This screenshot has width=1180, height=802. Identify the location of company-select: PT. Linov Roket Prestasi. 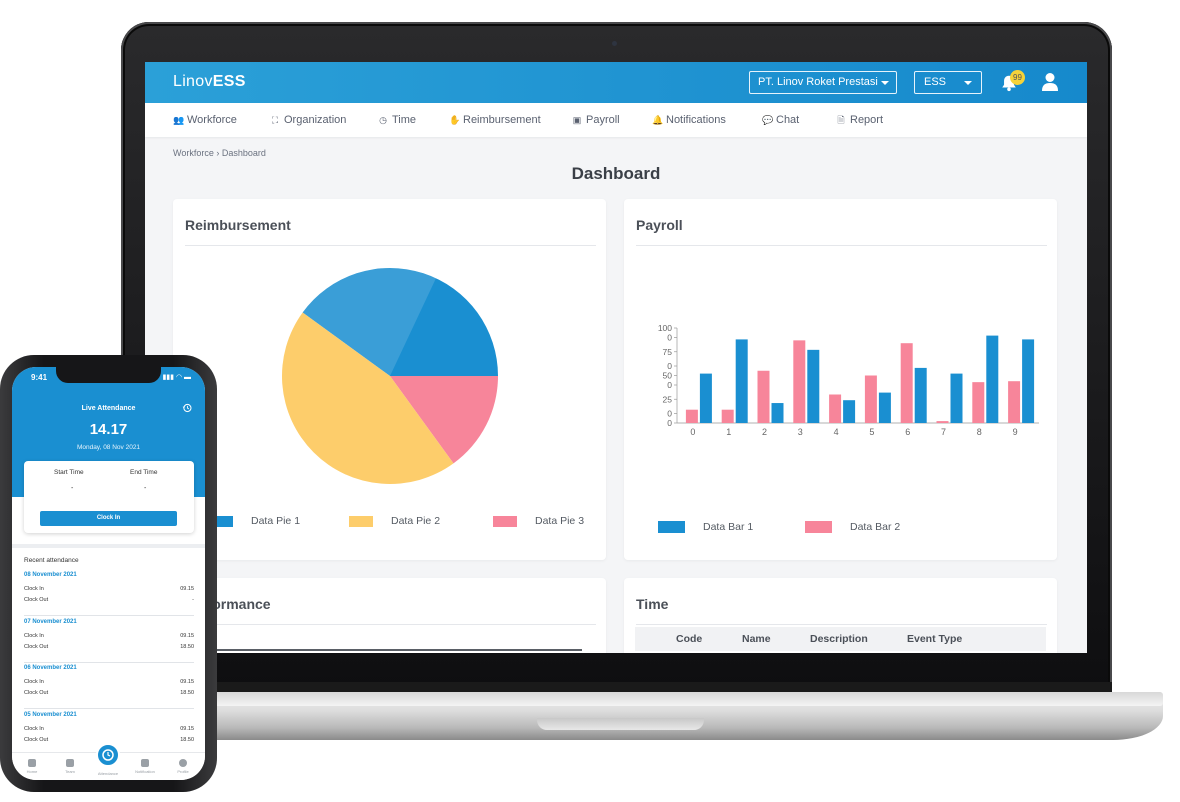
(823, 82).